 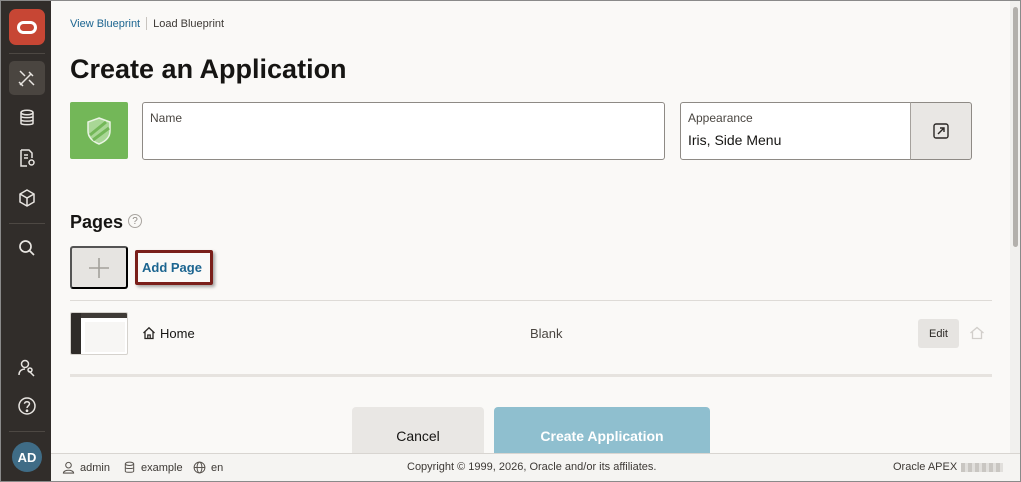 I want to click on footer-version-redacted, so click(x=982, y=467).